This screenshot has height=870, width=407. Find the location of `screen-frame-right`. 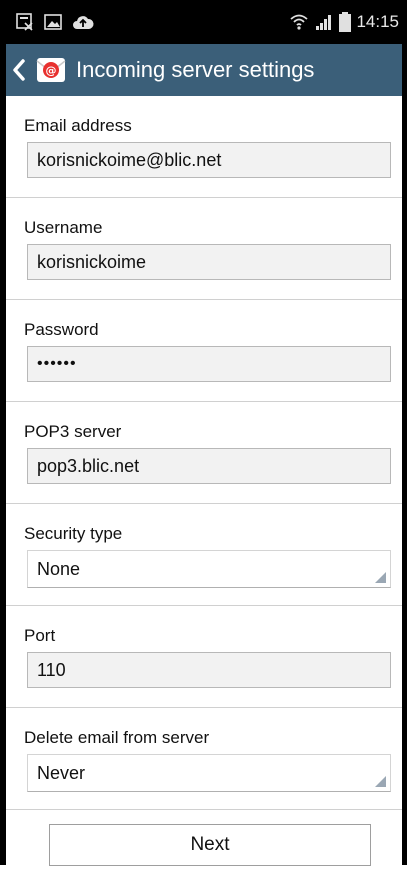

screen-frame-right is located at coordinates (404, 432).